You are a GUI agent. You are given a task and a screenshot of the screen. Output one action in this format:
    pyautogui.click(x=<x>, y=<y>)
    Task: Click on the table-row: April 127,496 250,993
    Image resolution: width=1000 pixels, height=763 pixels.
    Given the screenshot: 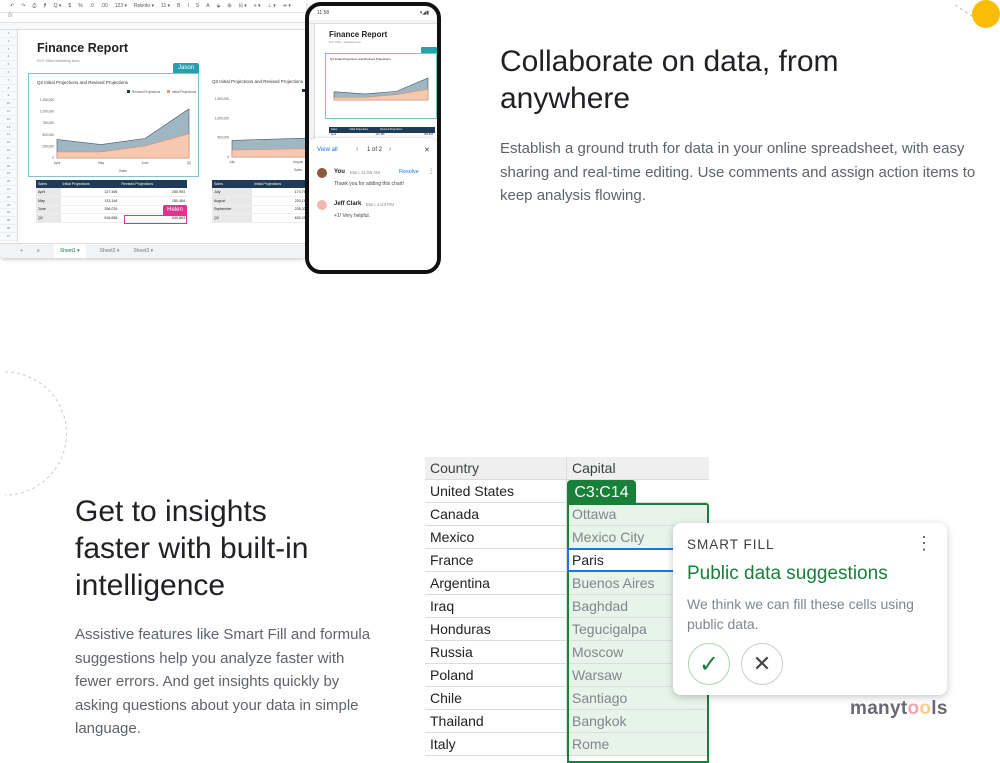 What is the action you would take?
    pyautogui.click(x=111, y=192)
    